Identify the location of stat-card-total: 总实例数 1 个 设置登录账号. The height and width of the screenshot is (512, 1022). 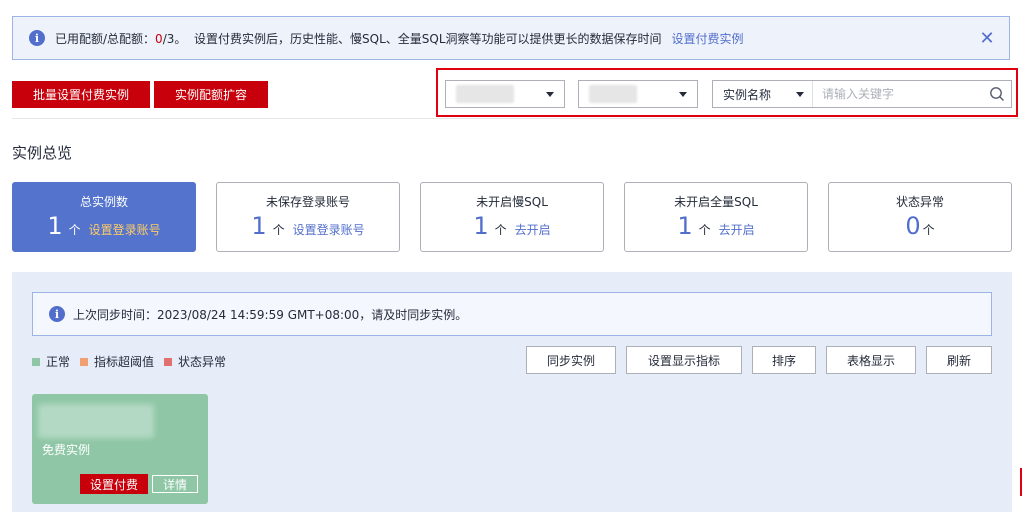
(104, 217).